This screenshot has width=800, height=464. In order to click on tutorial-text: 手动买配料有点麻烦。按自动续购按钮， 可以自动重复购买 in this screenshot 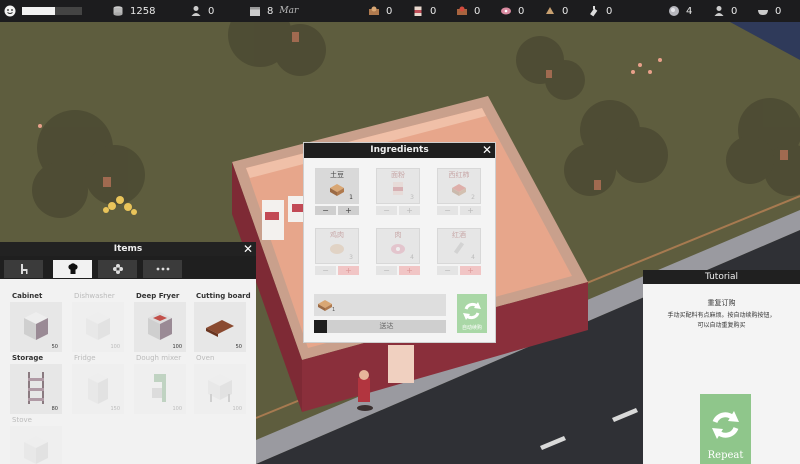, I will do `click(721, 321)`.